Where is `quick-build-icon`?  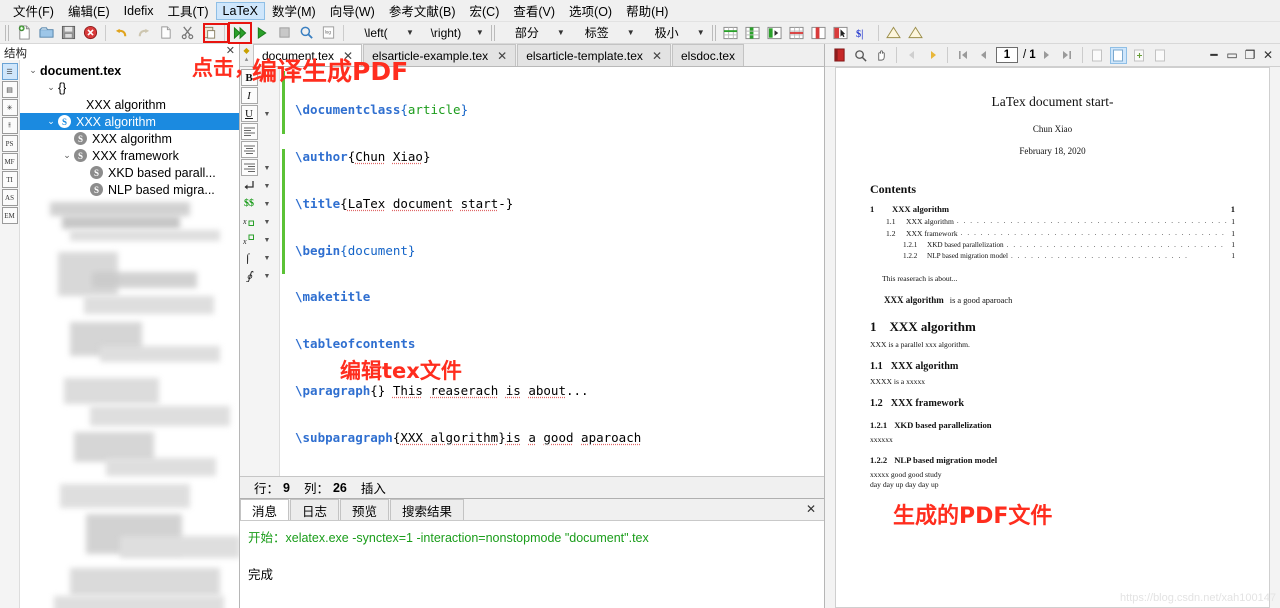 quick-build-icon is located at coordinates (240, 32).